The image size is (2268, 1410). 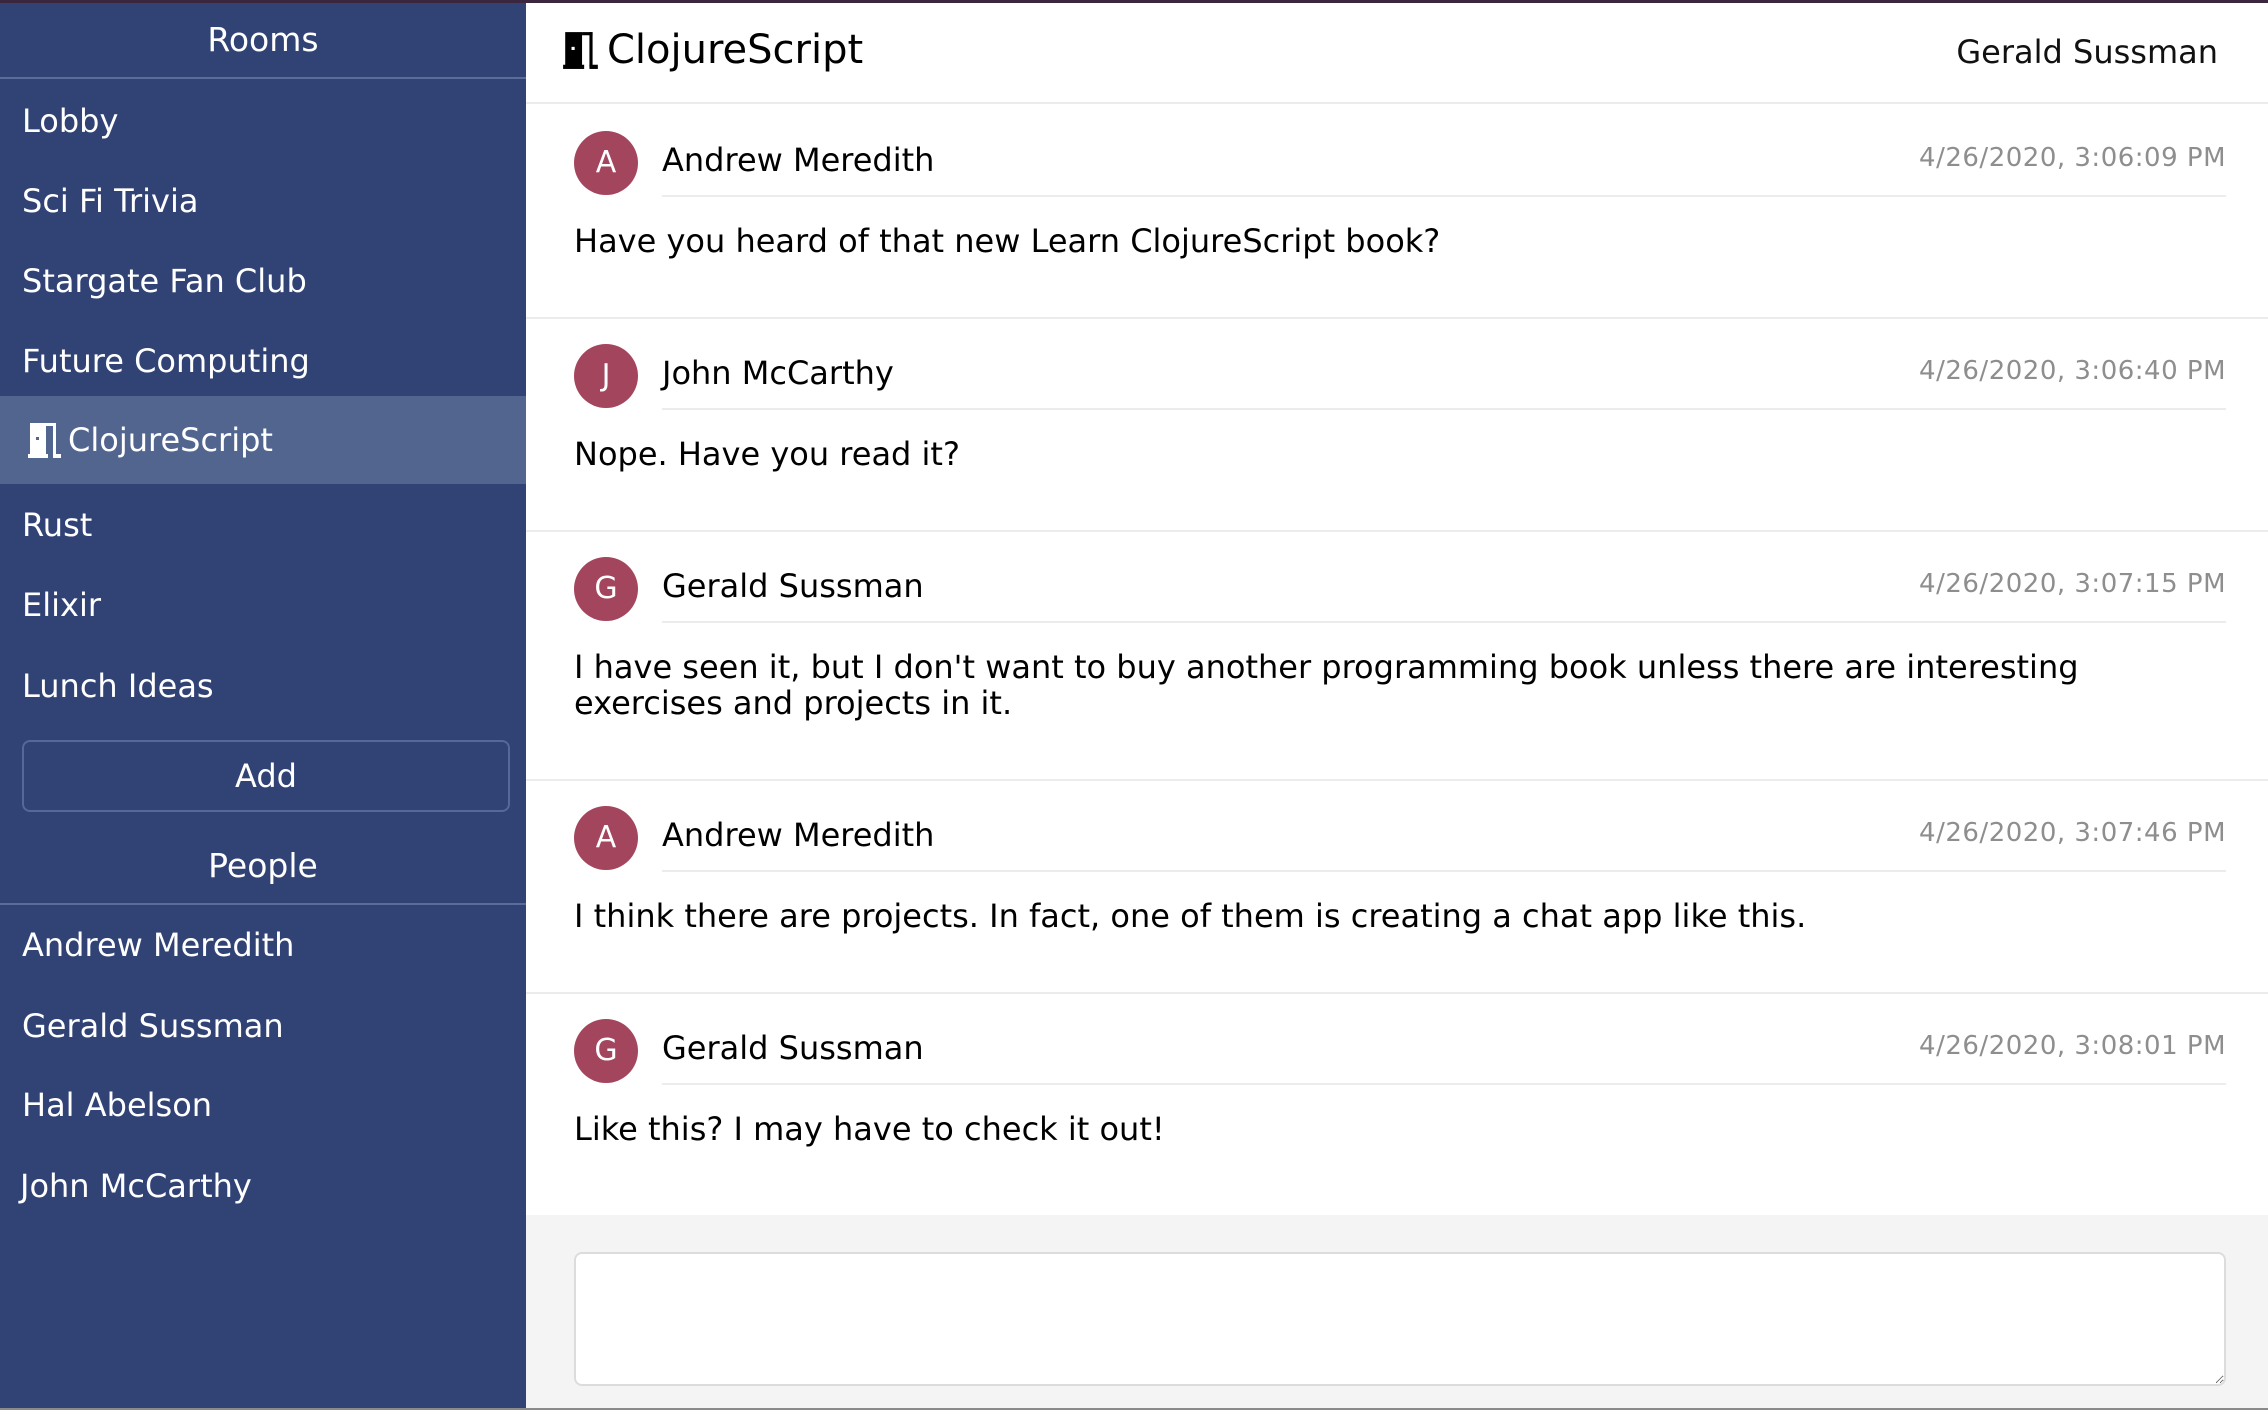 What do you see at coordinates (164, 281) in the screenshot?
I see `room-label: Stargate Fan Club` at bounding box center [164, 281].